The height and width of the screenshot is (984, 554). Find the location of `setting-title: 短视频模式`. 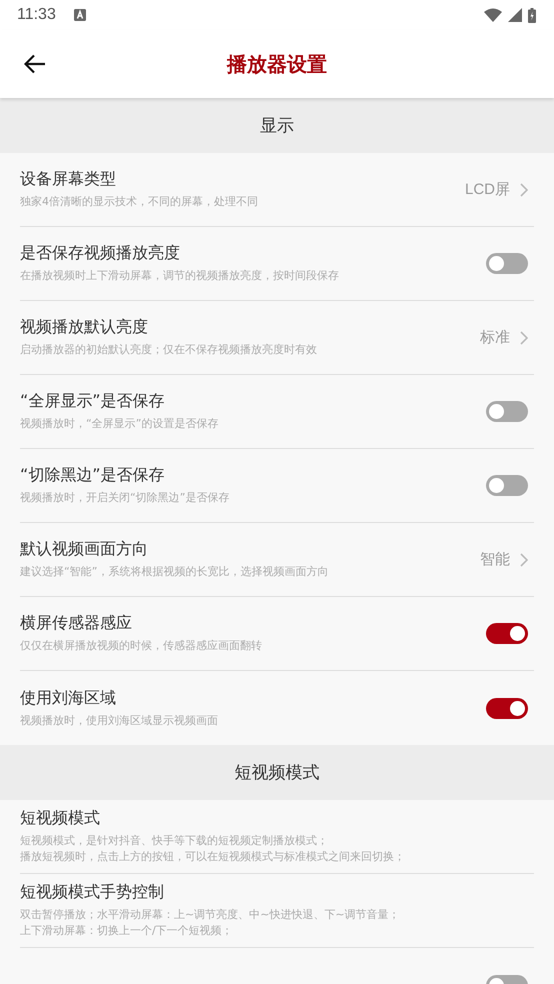

setting-title: 短视频模式 is located at coordinates (60, 818).